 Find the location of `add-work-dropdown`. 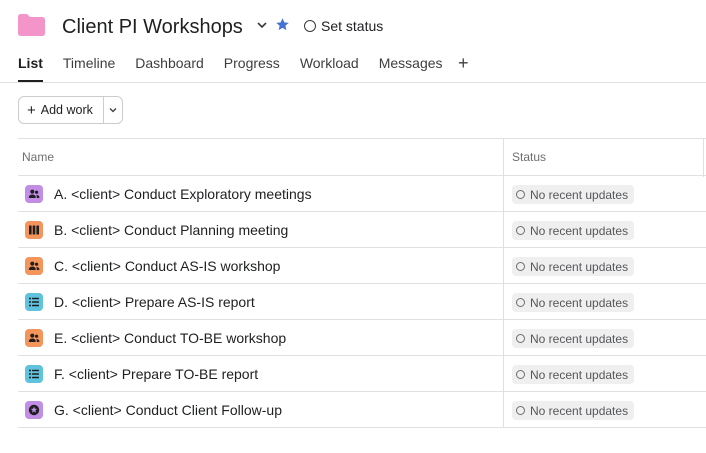

add-work-dropdown is located at coordinates (113, 110).